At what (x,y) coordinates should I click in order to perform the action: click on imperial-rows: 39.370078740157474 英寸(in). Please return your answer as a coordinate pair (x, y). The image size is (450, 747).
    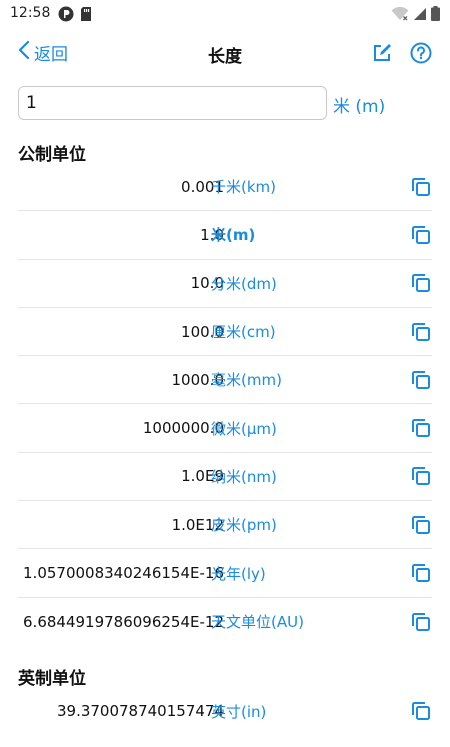
    Looking at the image, I should click on (225, 711).